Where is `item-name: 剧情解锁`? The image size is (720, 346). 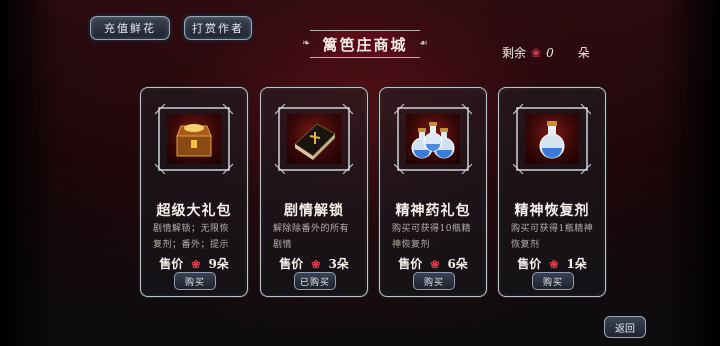
item-name: 剧情解锁 is located at coordinates (314, 211).